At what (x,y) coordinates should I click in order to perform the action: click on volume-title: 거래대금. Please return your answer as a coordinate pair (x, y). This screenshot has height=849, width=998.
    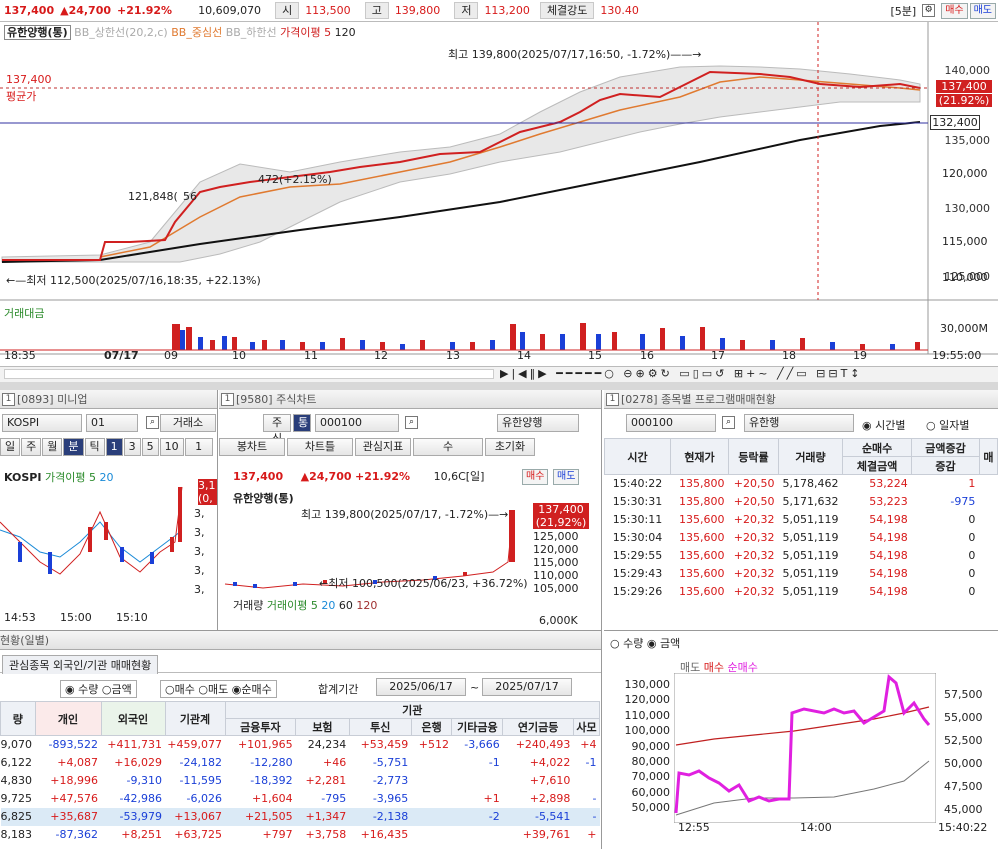
    Looking at the image, I should click on (24, 313).